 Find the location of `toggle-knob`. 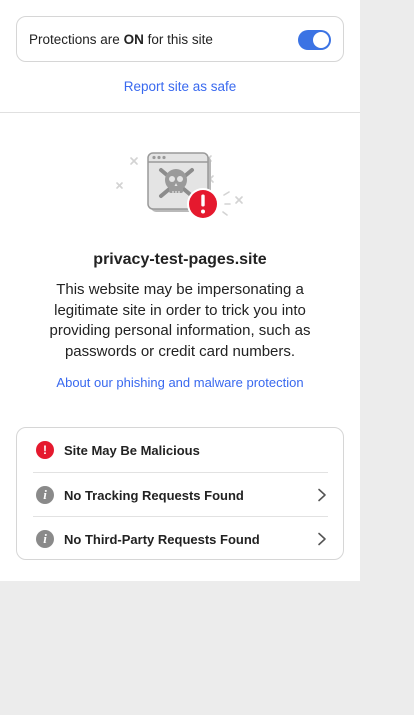

toggle-knob is located at coordinates (321, 40).